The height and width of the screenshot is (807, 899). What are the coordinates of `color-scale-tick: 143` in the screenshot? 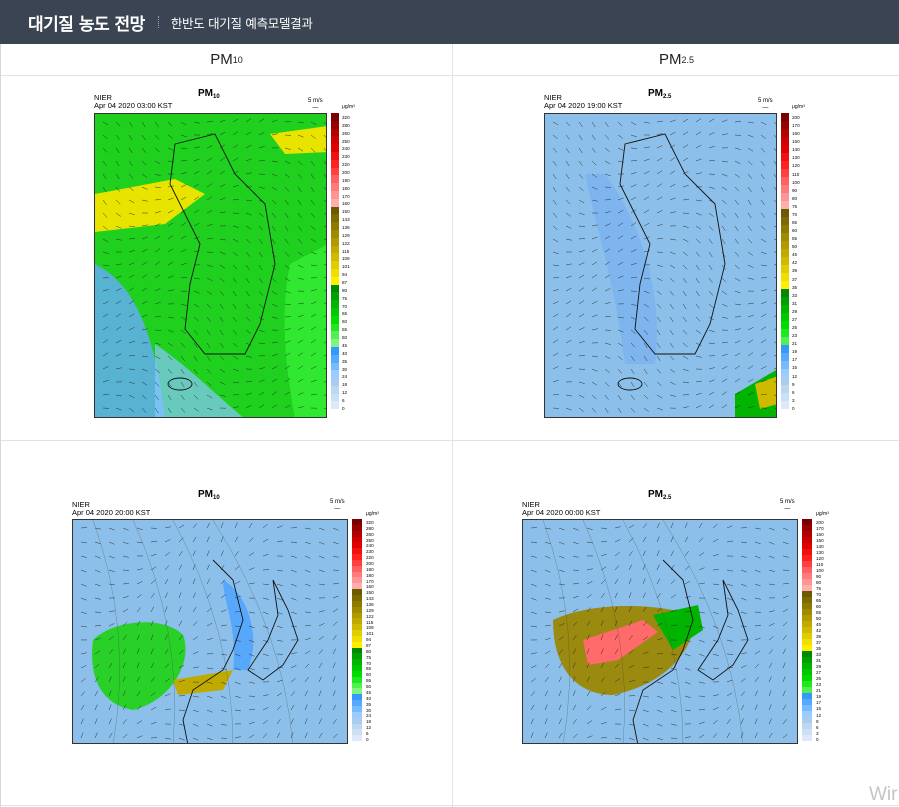 It's located at (346, 220).